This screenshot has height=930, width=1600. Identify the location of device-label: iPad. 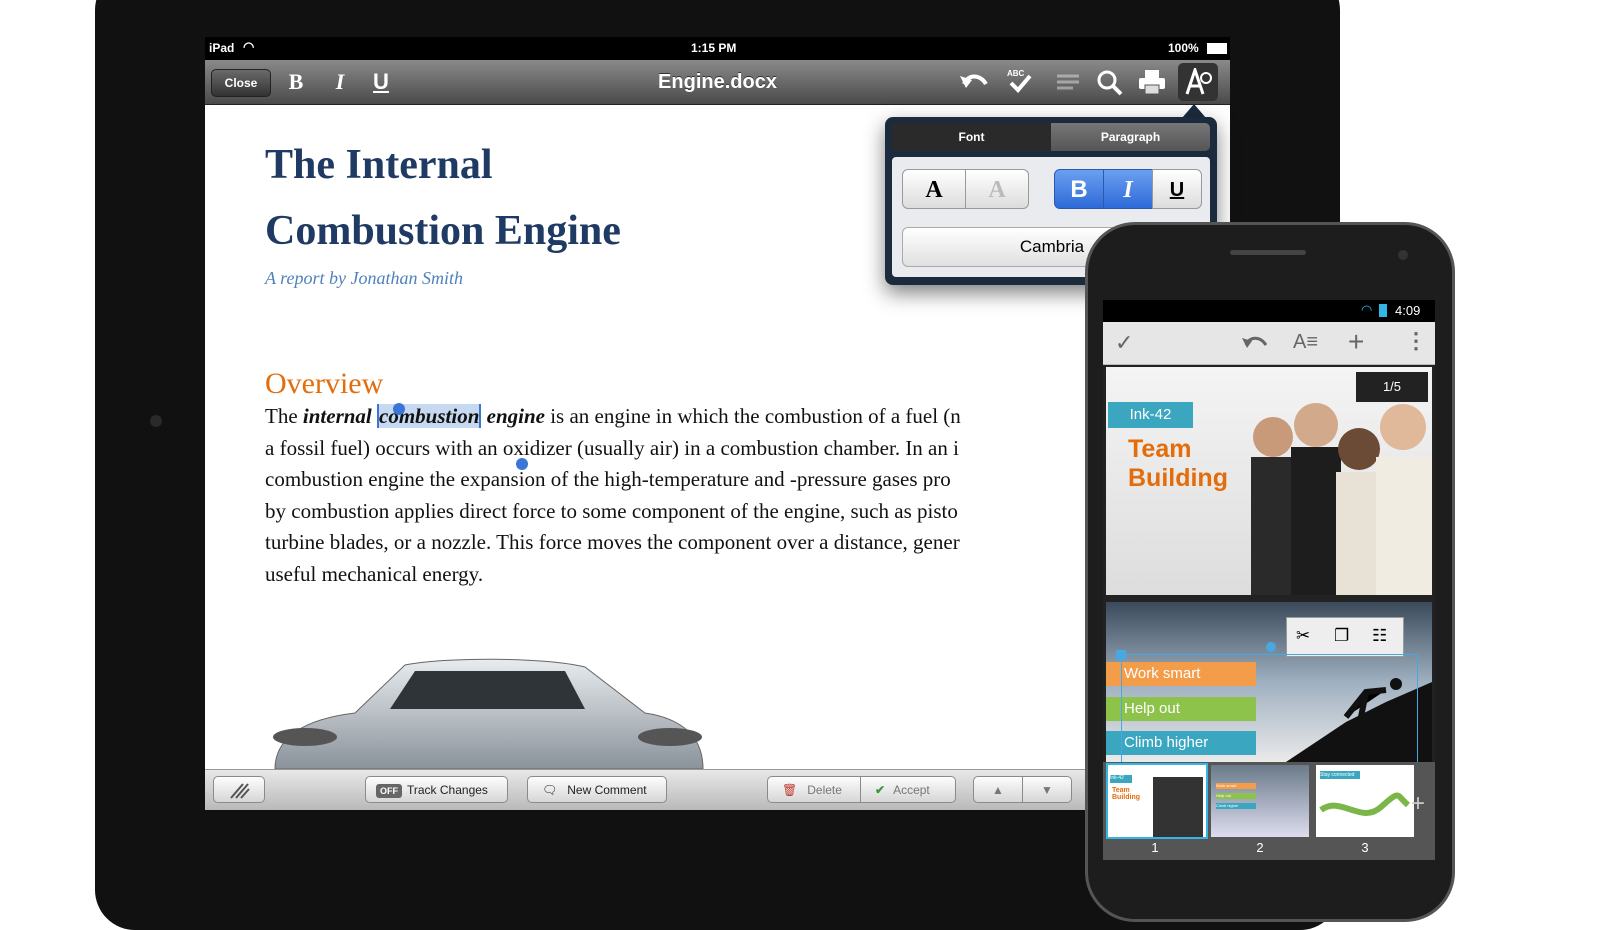
(222, 48).